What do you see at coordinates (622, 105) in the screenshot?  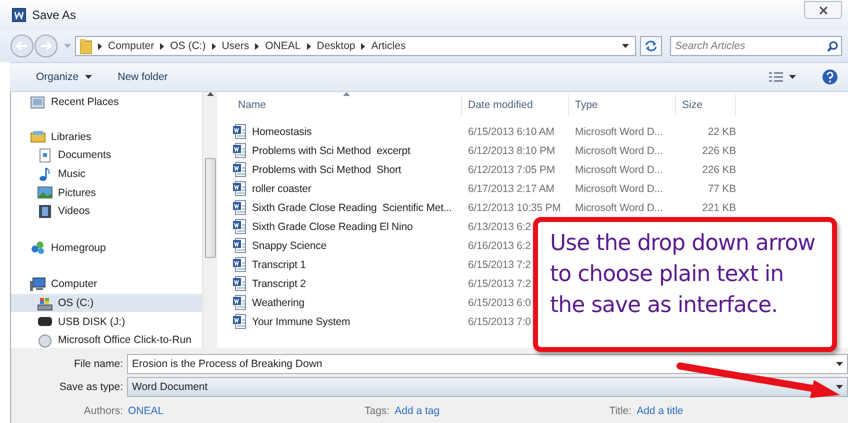 I see `column-header: Type` at bounding box center [622, 105].